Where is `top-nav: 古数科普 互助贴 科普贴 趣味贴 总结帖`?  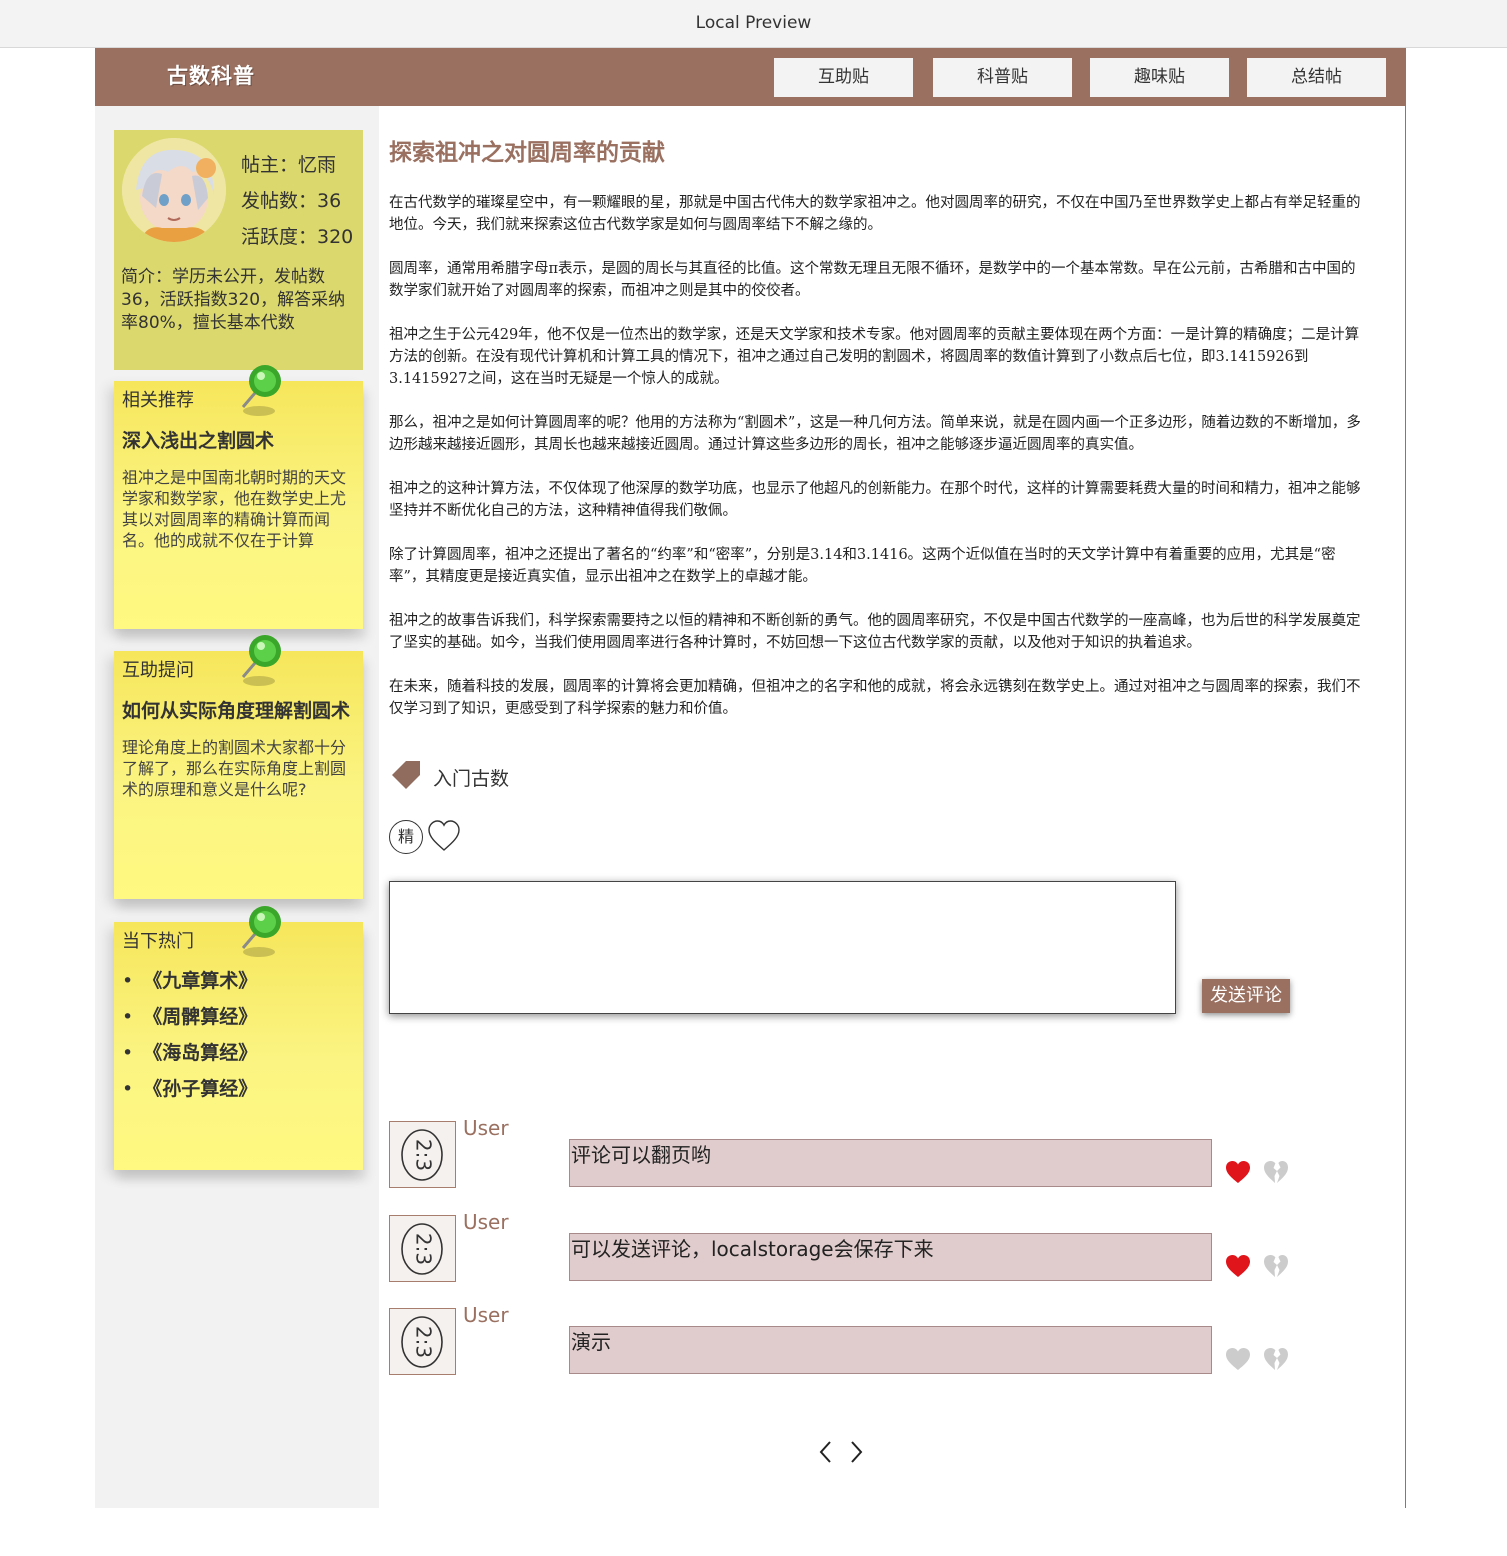
top-nav: 古数科普 互助贴 科普贴 趣味贴 总结帖 is located at coordinates (750, 77).